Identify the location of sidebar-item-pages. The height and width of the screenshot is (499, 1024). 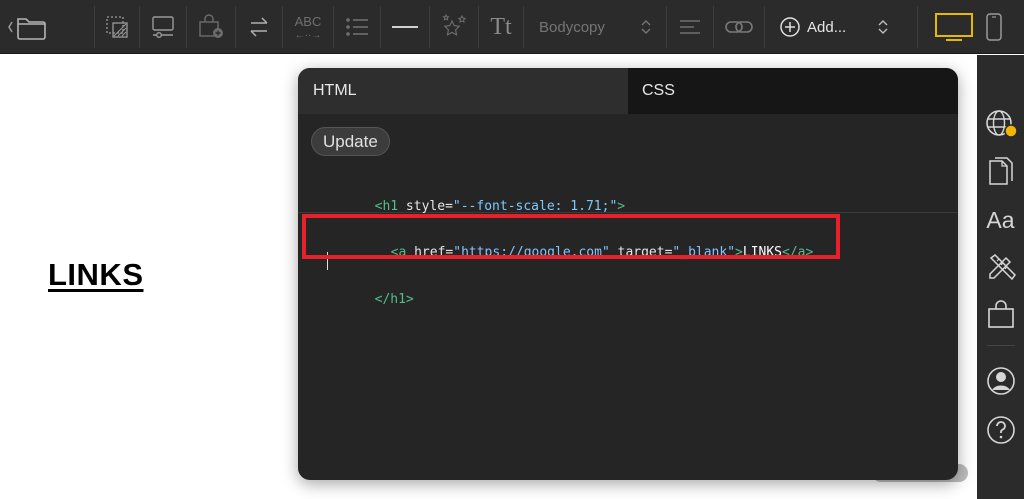
(1000, 172).